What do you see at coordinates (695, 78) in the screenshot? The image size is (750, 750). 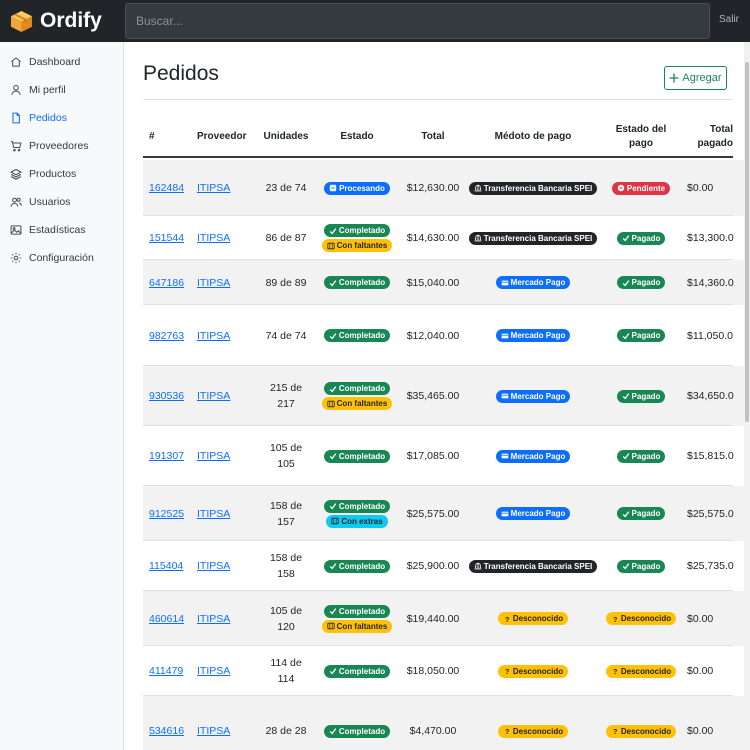 I see `add-order-button: Agregar` at bounding box center [695, 78].